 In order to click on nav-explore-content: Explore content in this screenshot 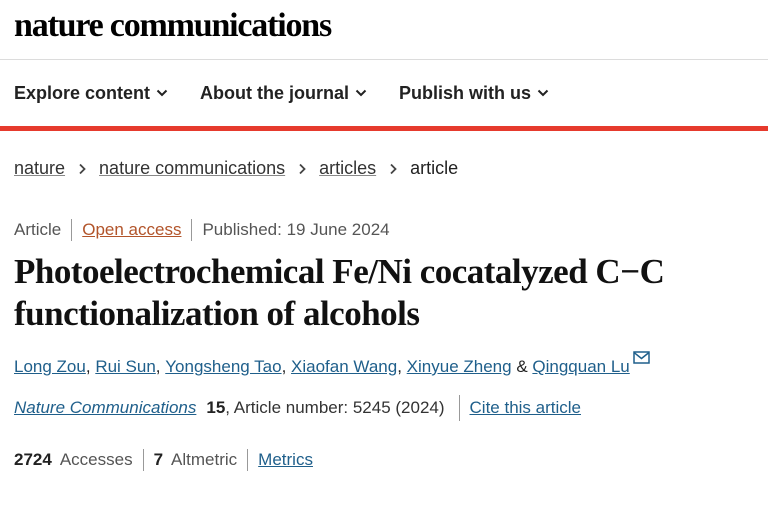, I will do `click(91, 93)`.